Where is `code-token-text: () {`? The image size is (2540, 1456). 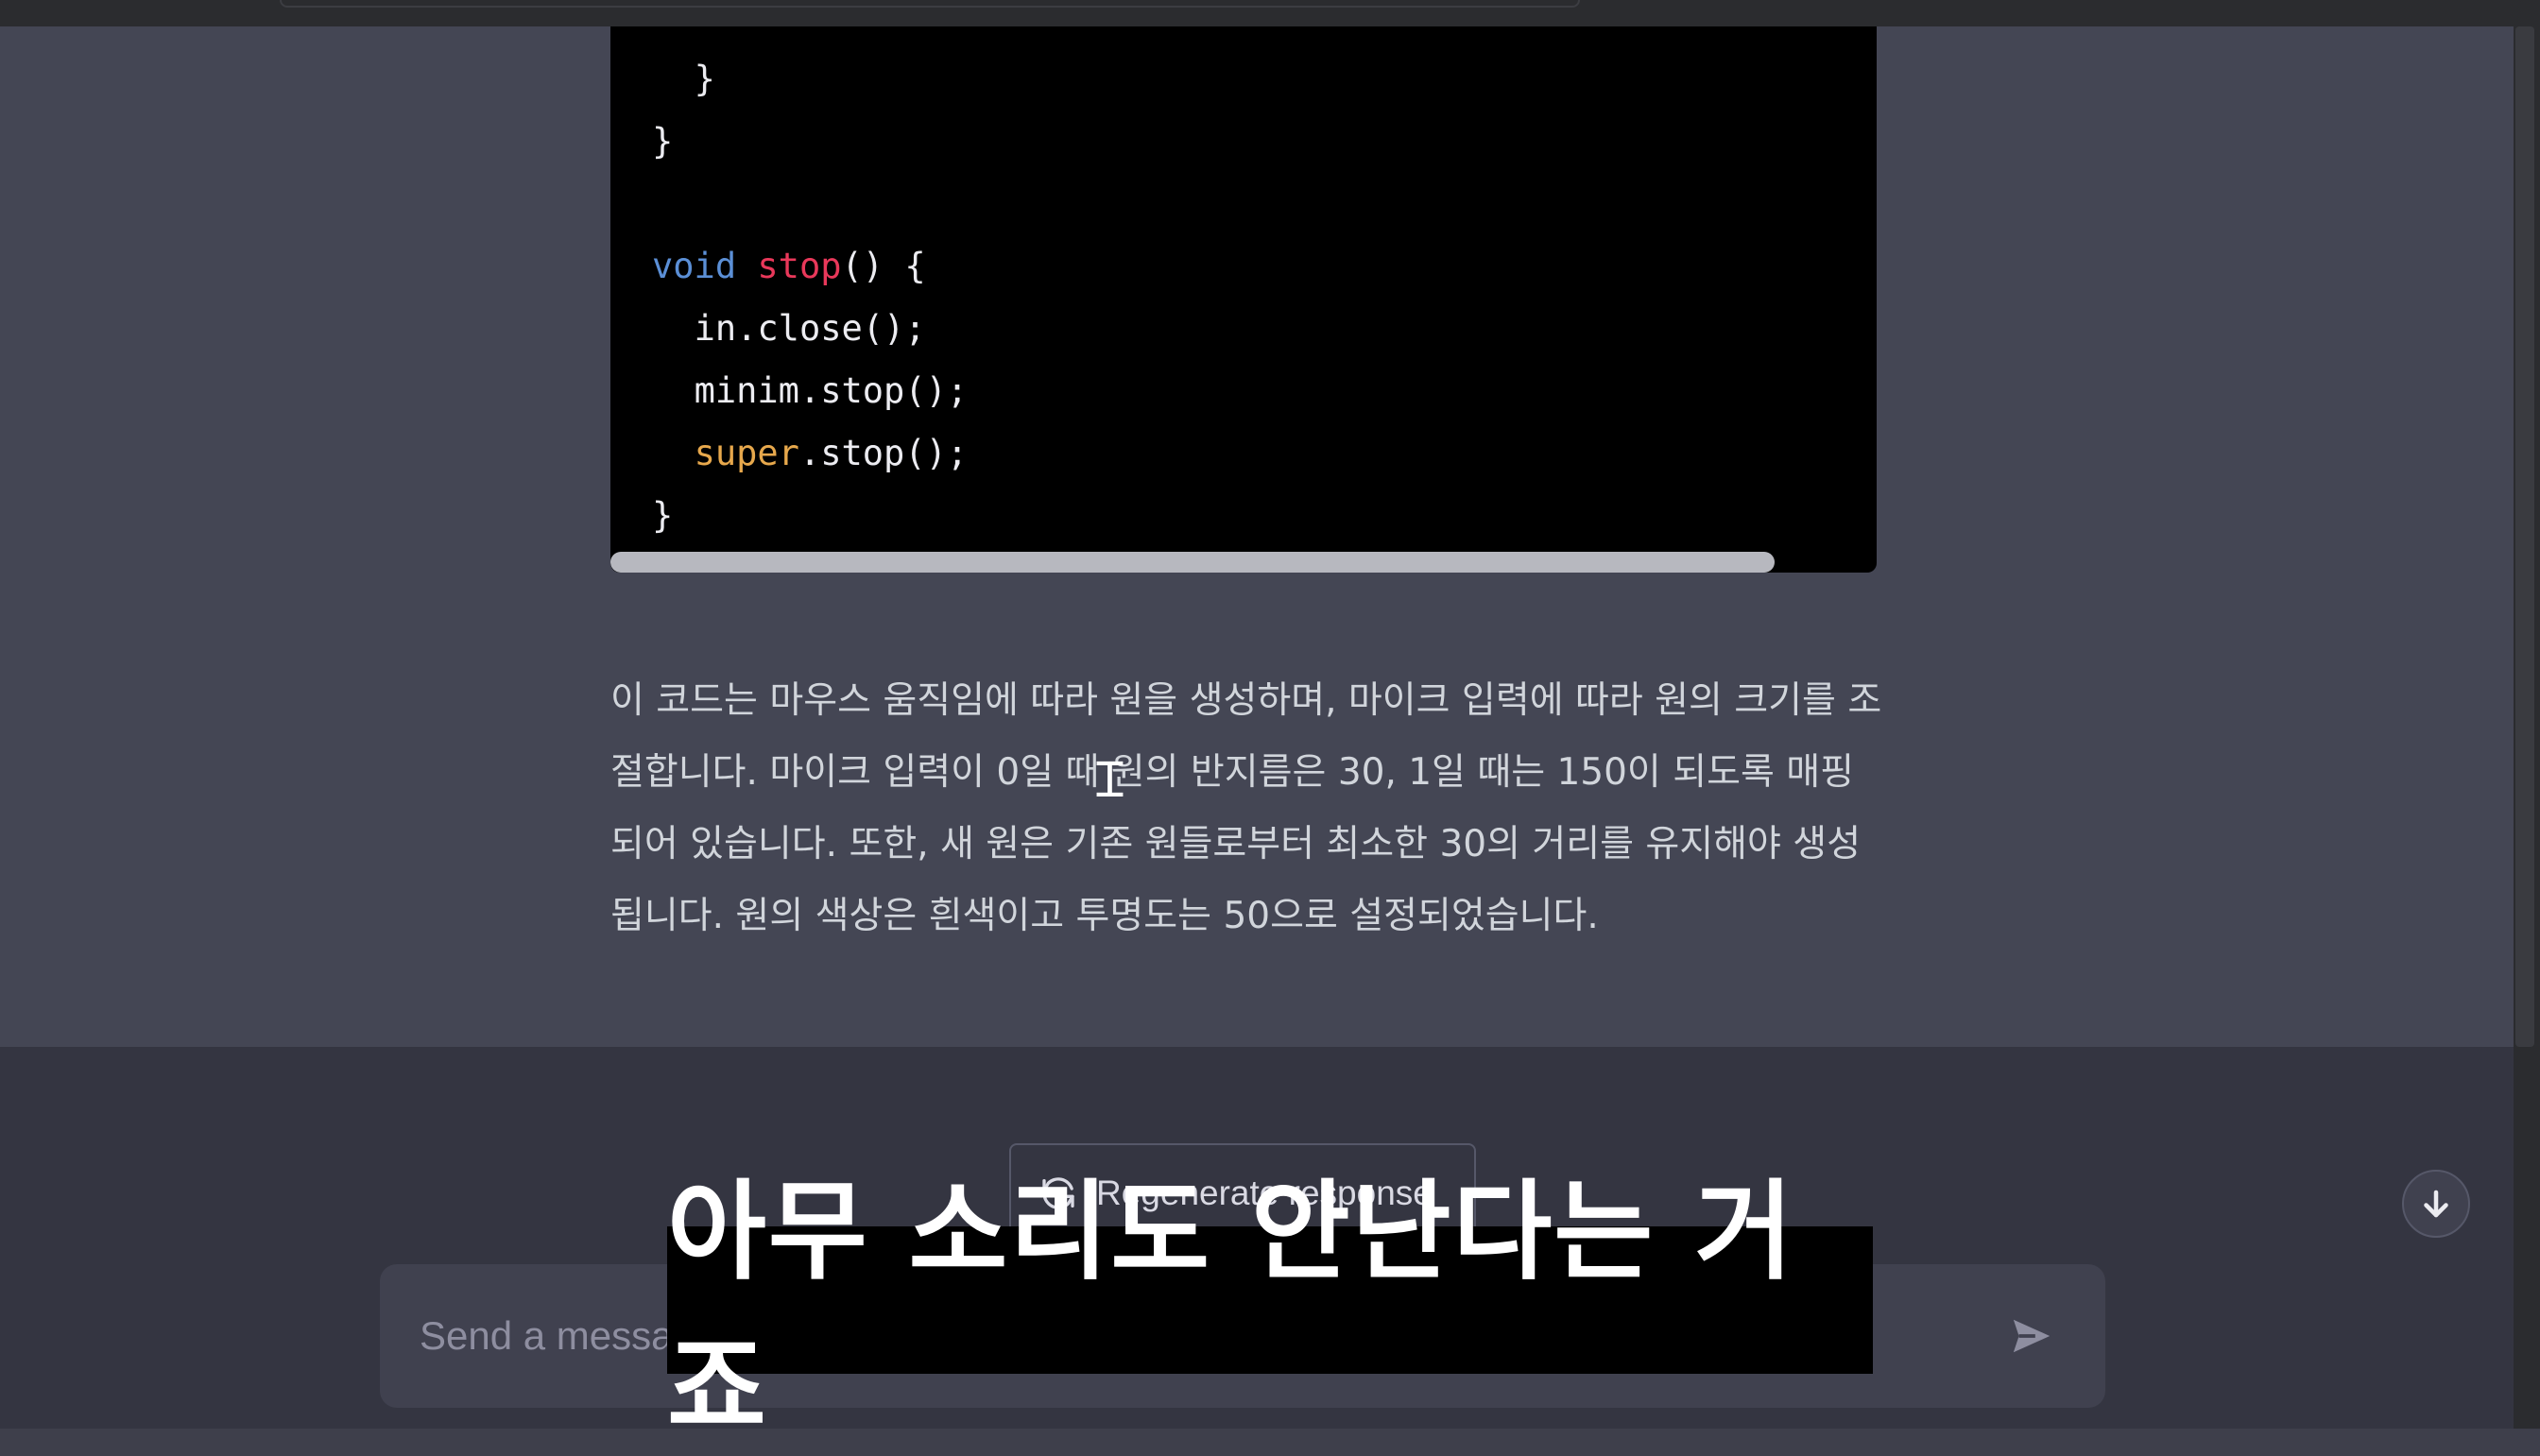 code-token-text: () { is located at coordinates (883, 266).